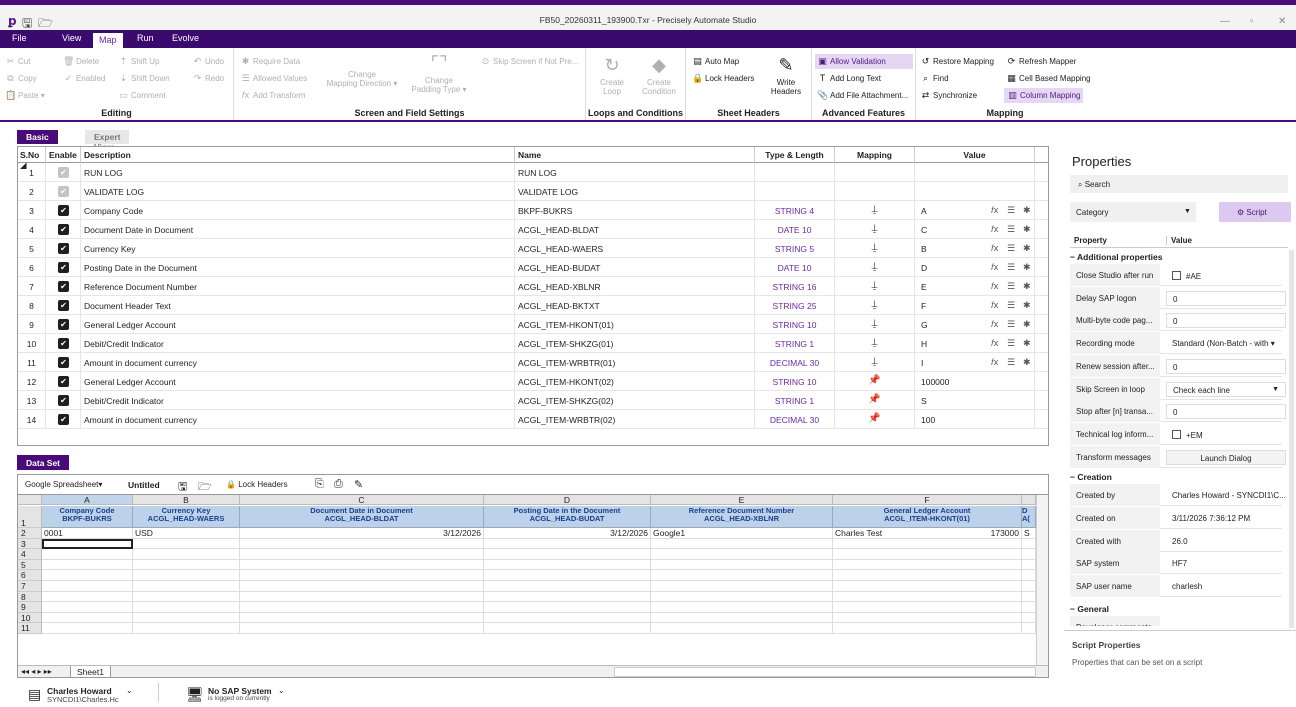 This screenshot has height=707, width=1296. I want to click on value-cell: C𝑓x ☰ ✱, so click(975, 229).